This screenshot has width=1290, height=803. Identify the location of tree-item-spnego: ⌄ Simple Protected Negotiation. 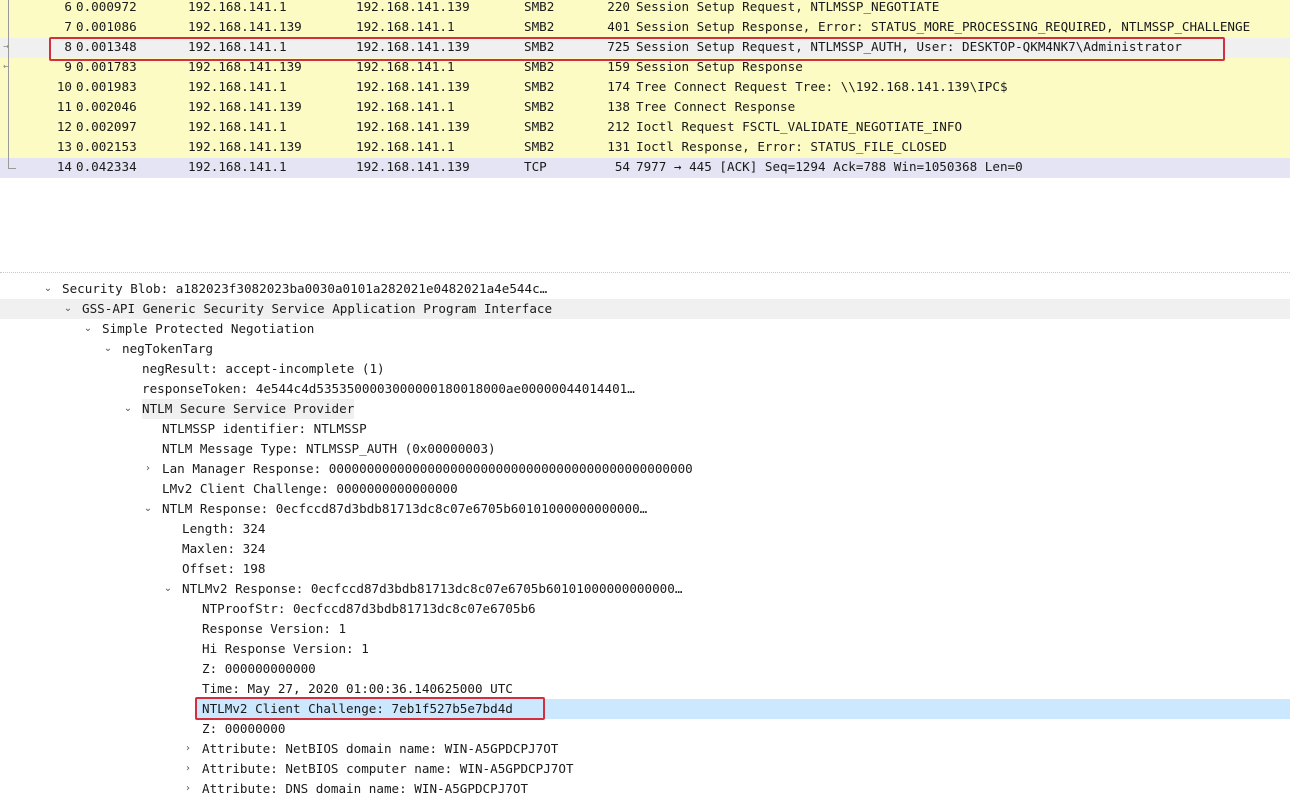
(645, 329).